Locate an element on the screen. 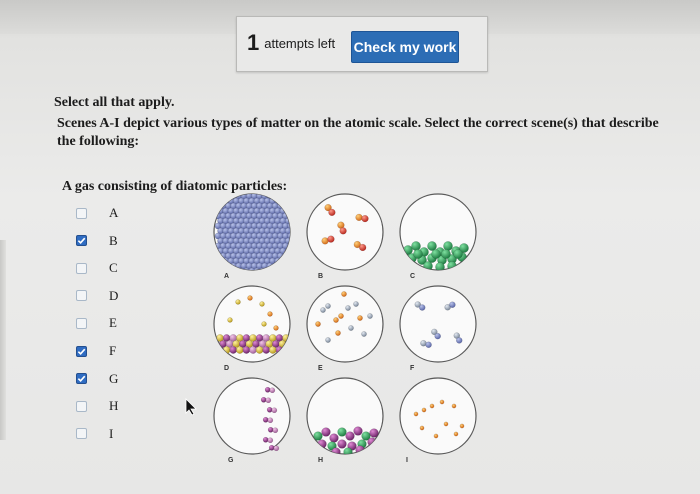  option-label: H is located at coordinates (114, 406).